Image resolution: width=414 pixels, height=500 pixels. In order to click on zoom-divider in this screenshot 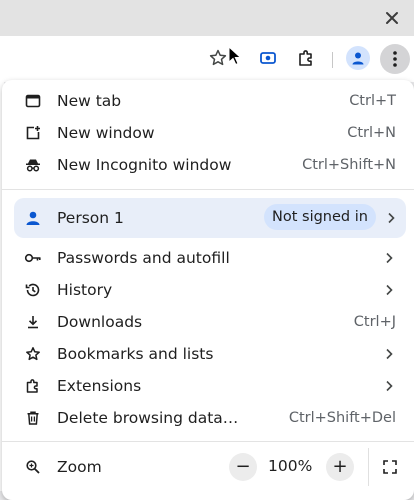, I will do `click(368, 467)`.